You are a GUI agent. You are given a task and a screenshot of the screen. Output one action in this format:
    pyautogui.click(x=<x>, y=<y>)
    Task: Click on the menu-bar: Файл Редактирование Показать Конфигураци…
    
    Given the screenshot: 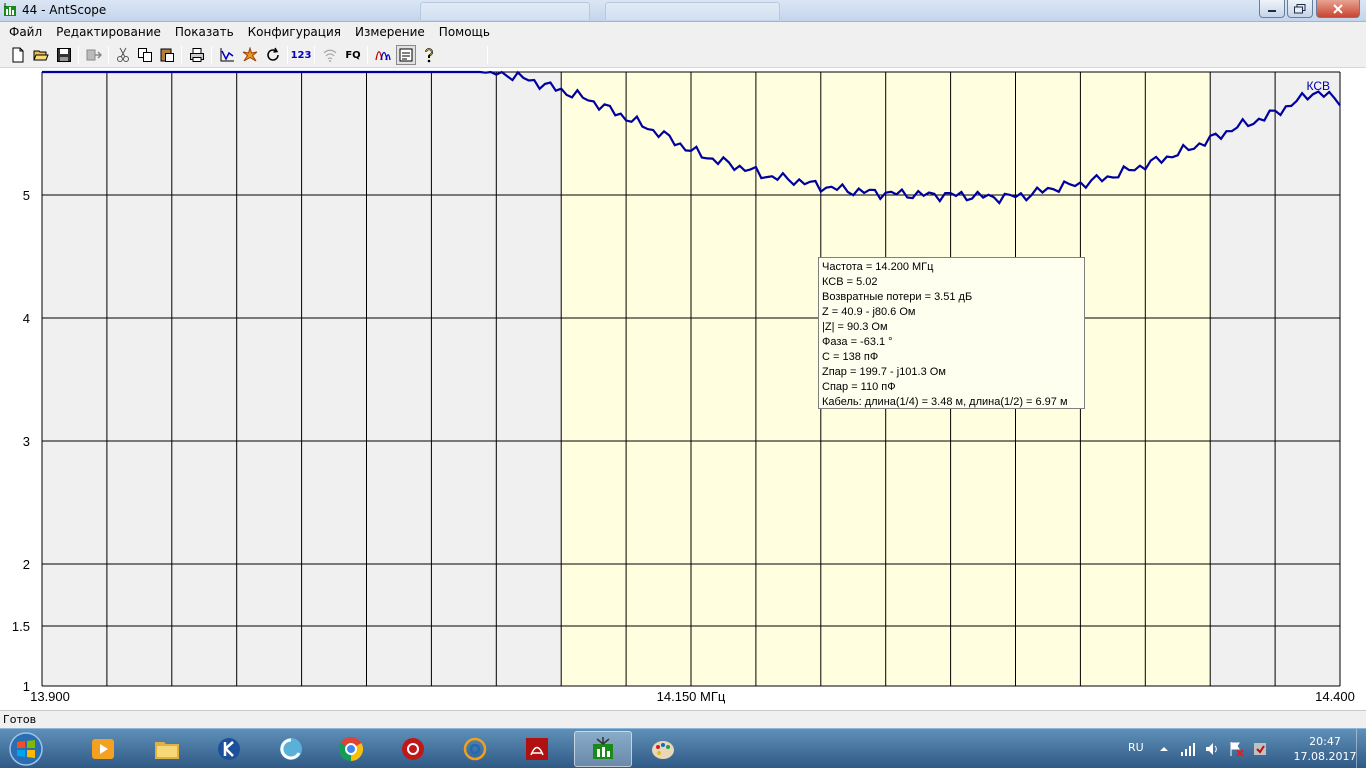 What is the action you would take?
    pyautogui.click(x=683, y=32)
    